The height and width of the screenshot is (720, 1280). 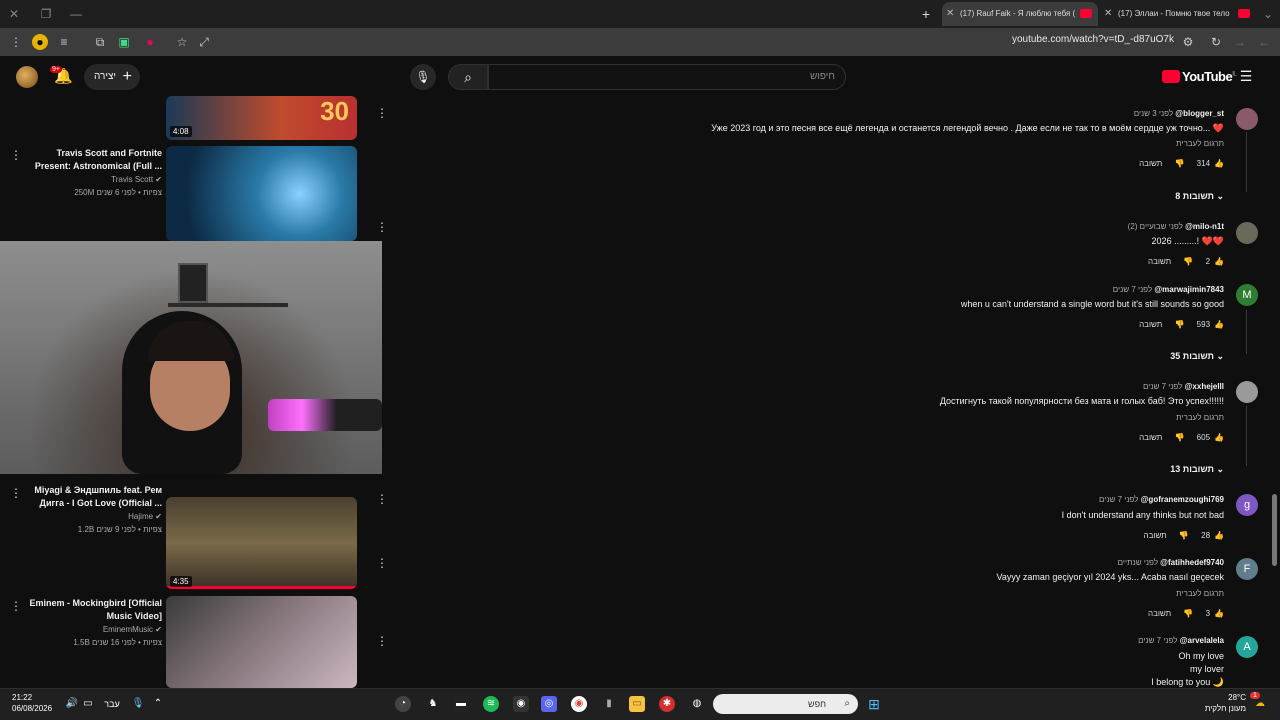 What do you see at coordinates (27, 77) in the screenshot?
I see `account-avatar` at bounding box center [27, 77].